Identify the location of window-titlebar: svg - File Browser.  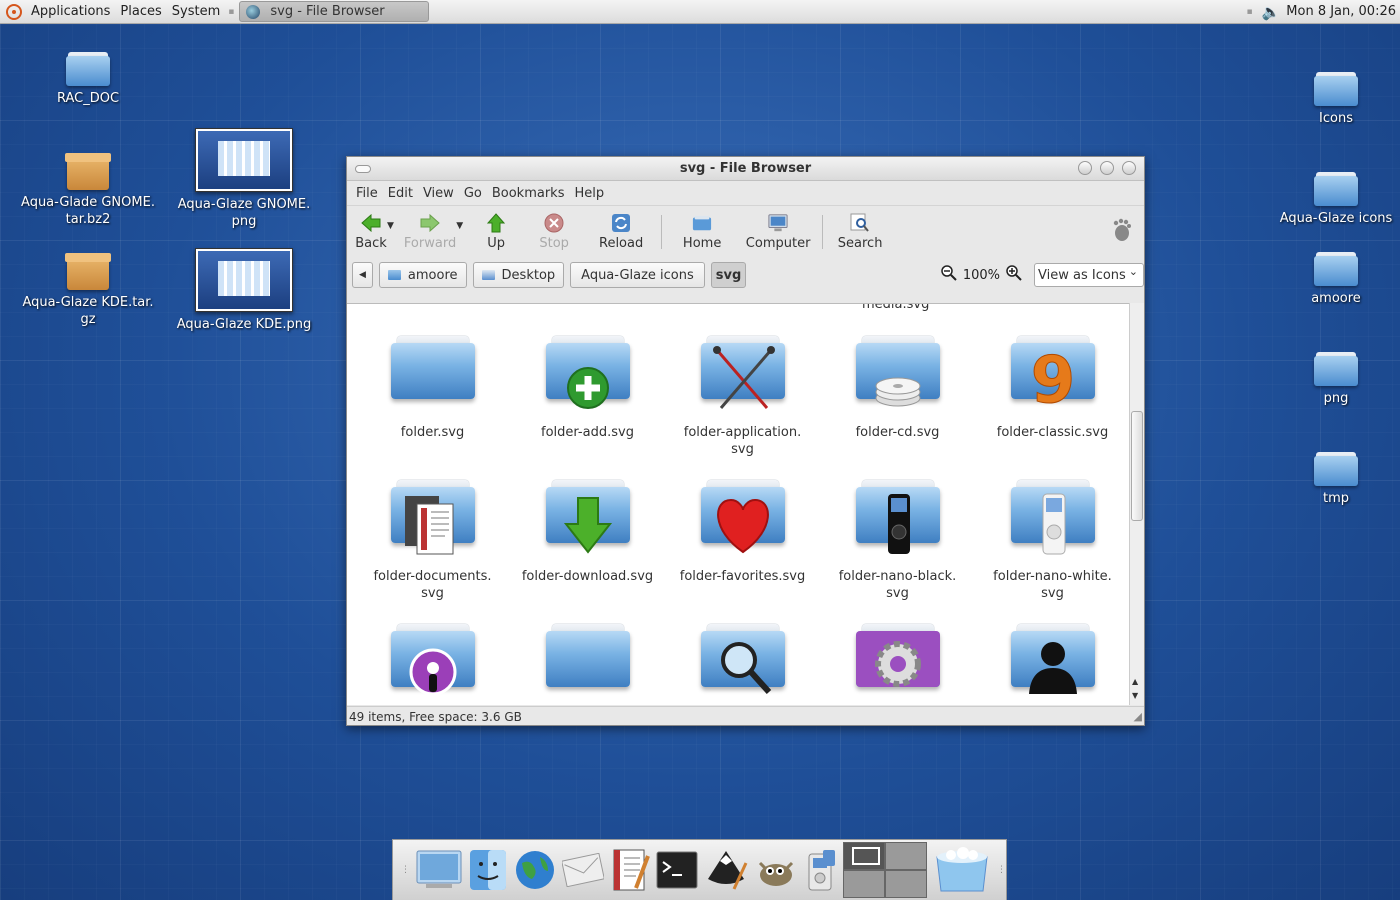
(745, 169).